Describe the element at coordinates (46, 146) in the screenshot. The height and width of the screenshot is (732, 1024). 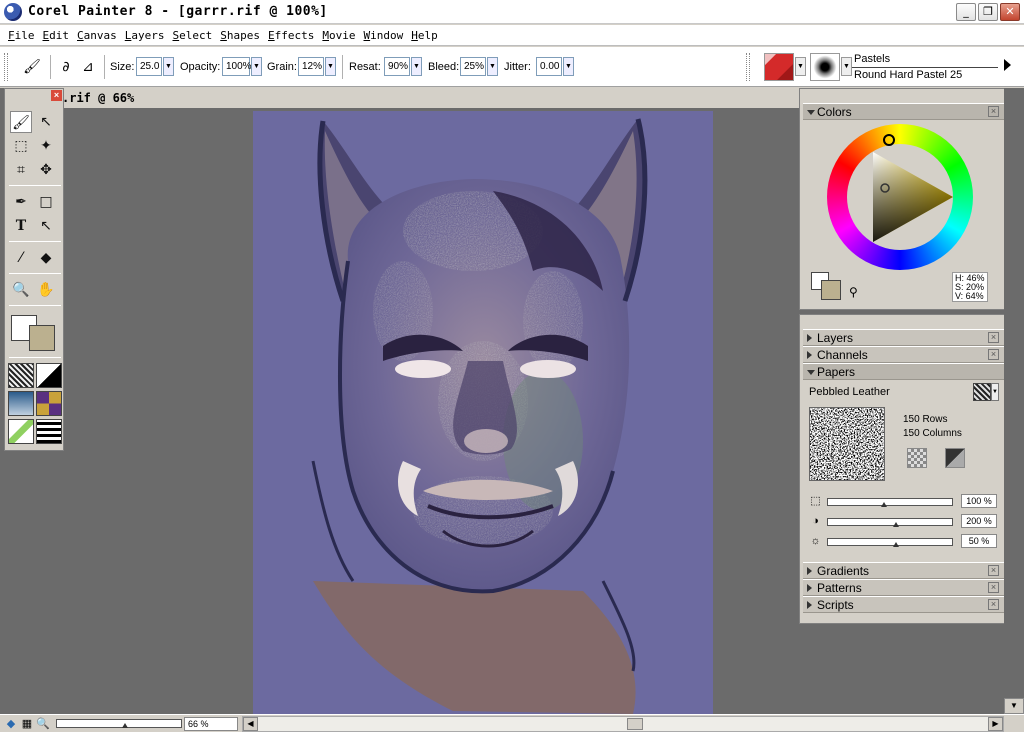
I see `magic-wand-icon: ✦` at that location.